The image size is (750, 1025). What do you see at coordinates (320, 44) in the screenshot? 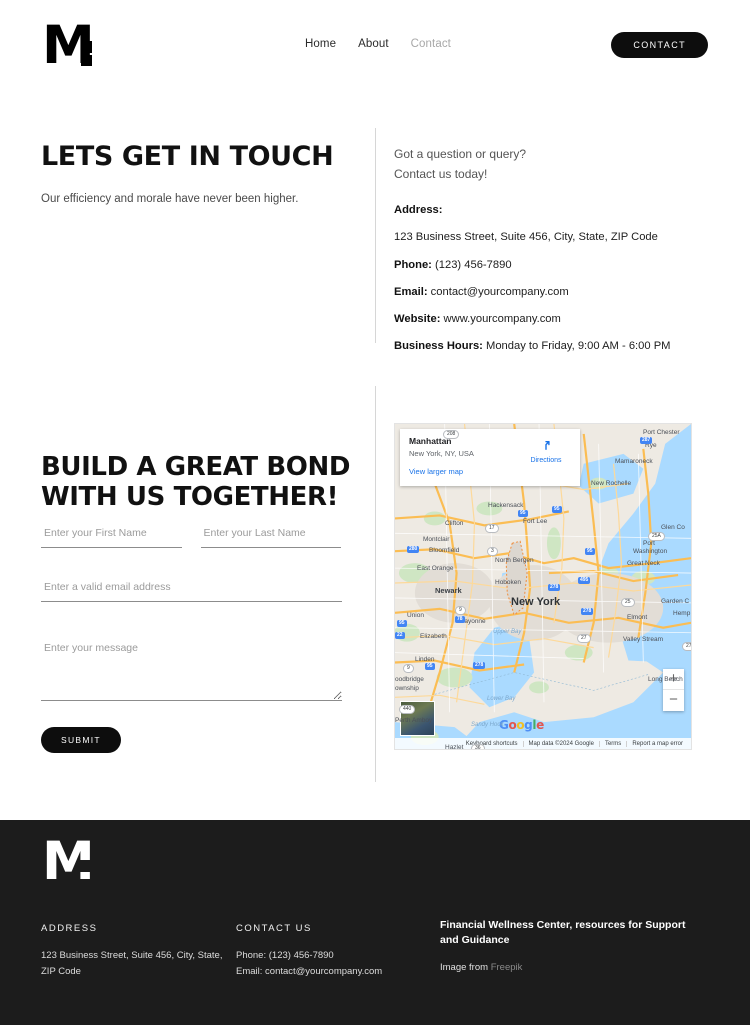
I see `nav-item-home: Home` at bounding box center [320, 44].